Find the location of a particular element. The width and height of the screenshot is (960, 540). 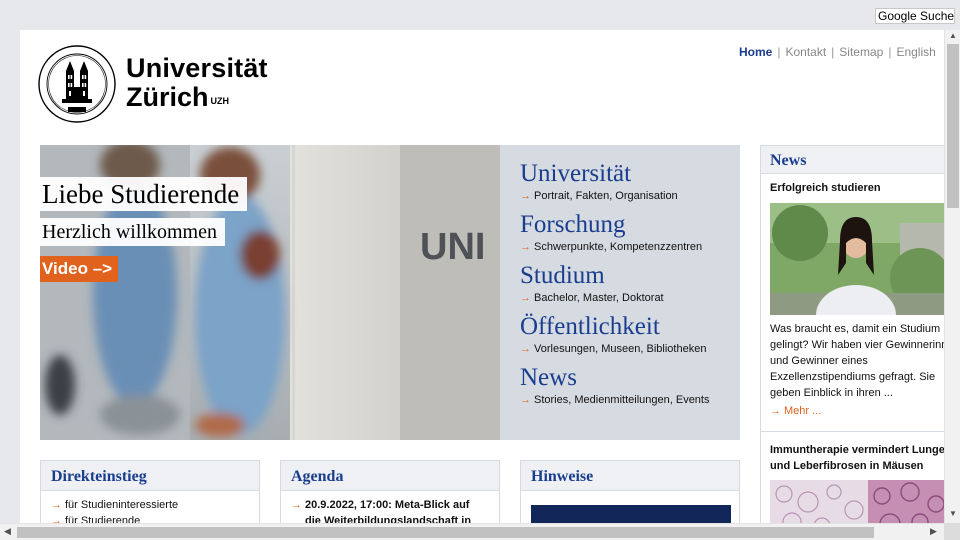

topnav-home: Home is located at coordinates (755, 52).